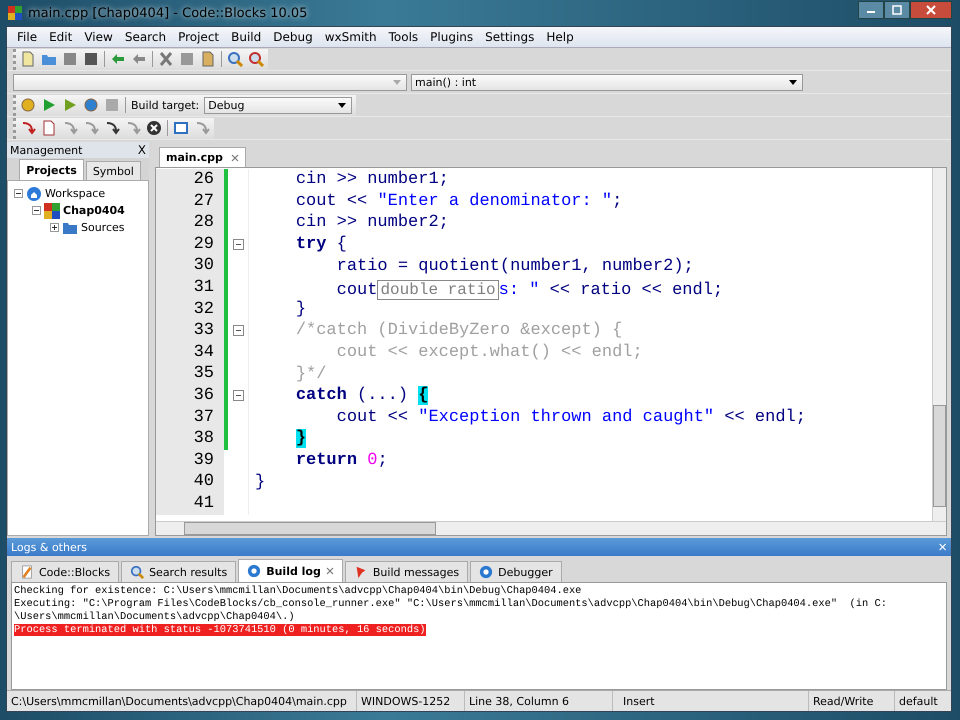 The height and width of the screenshot is (720, 960). What do you see at coordinates (182, 701) in the screenshot?
I see `file-path: C:\Users\mmcmillan\Documents\advcpp\Chap0404\main.cpp` at bounding box center [182, 701].